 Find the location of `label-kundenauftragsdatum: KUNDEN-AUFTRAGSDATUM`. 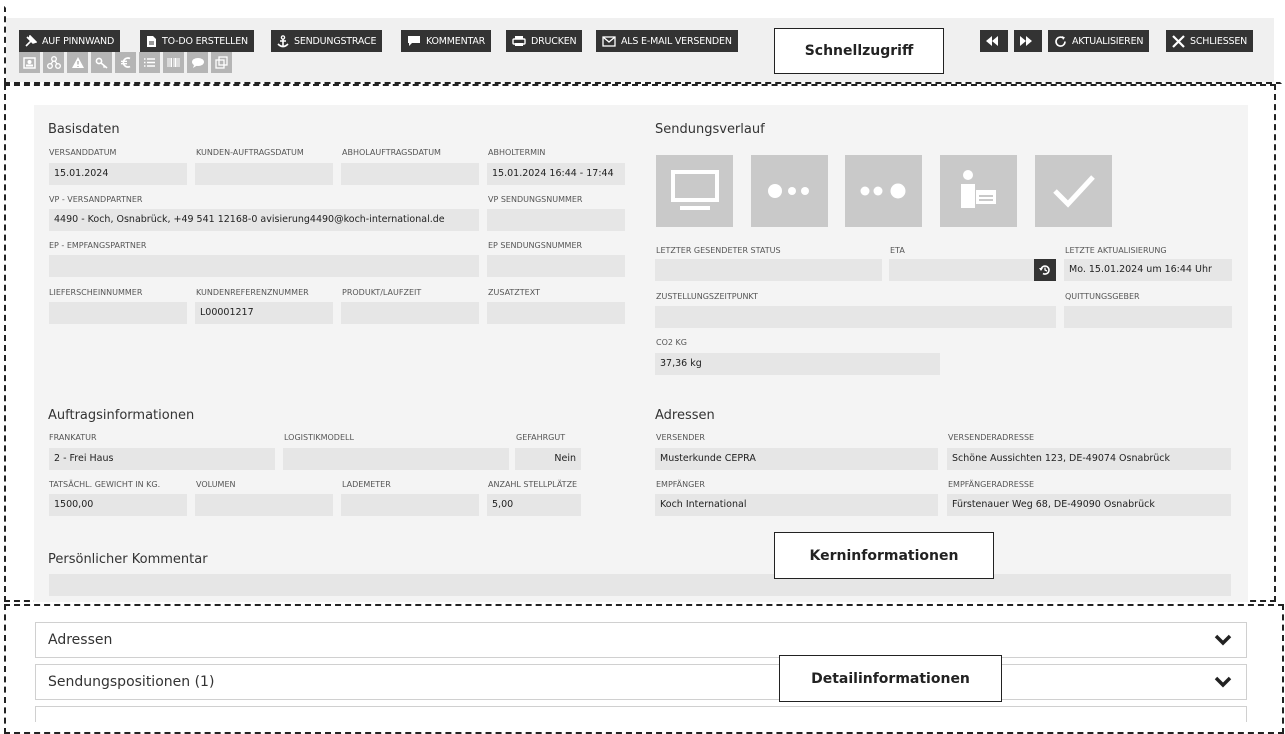

label-kundenauftragsdatum: KUNDEN-AUFTRAGSDATUM is located at coordinates (250, 152).